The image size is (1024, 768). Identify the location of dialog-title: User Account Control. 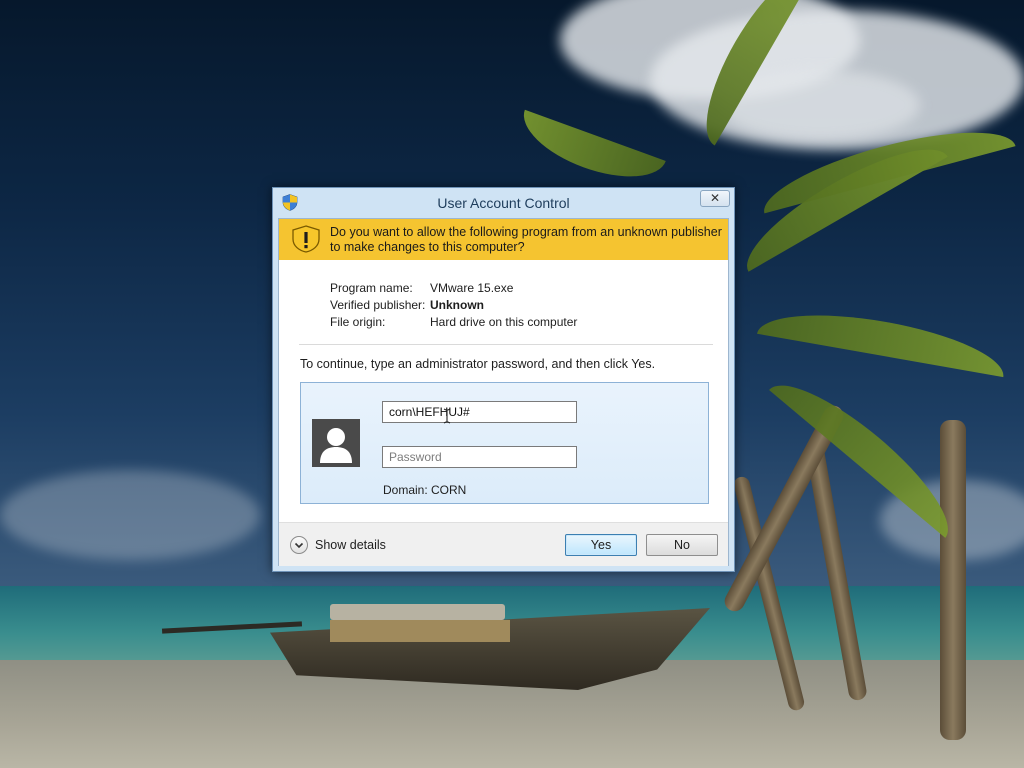
(503, 203).